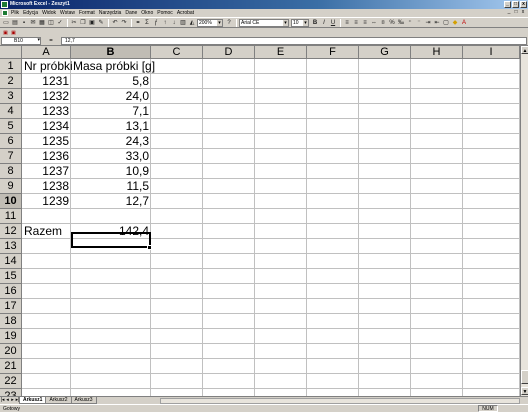 The height and width of the screenshot is (412, 528). I want to click on doc-minimize-button: _, so click(509, 13).